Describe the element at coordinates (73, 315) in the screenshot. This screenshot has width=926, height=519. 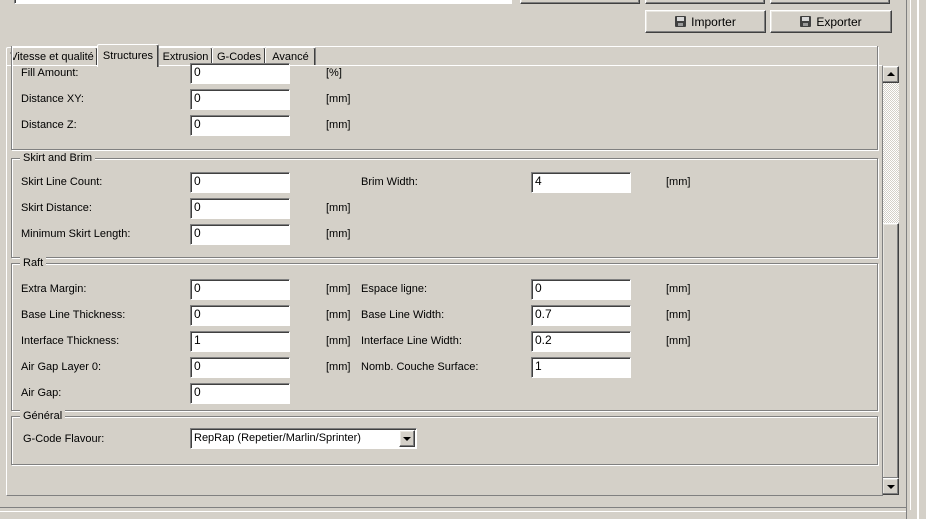
I see `base-line-thickness-label: Base Line Thickness:` at that location.